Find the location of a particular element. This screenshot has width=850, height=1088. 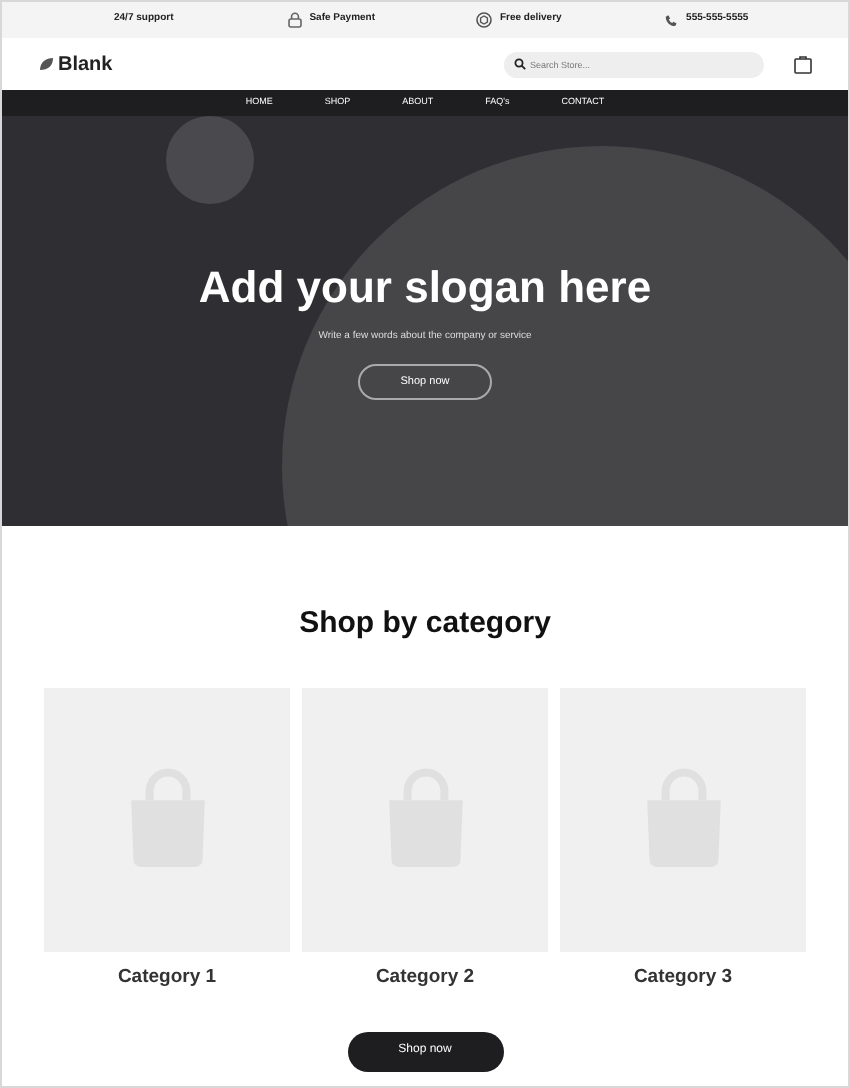

section-title: Shop by category is located at coordinates (425, 624).